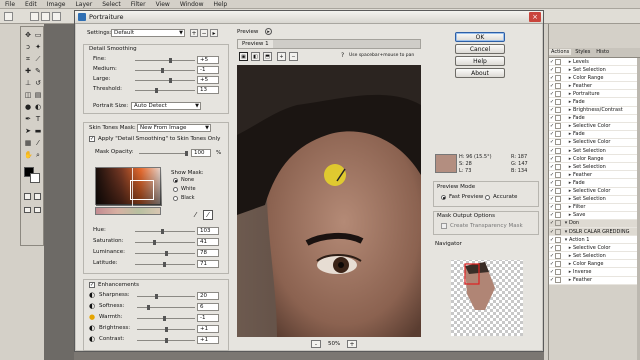 This screenshot has width=640, height=360. Describe the element at coordinates (128, 186) in the screenshot. I see `skin-color-field` at that location.